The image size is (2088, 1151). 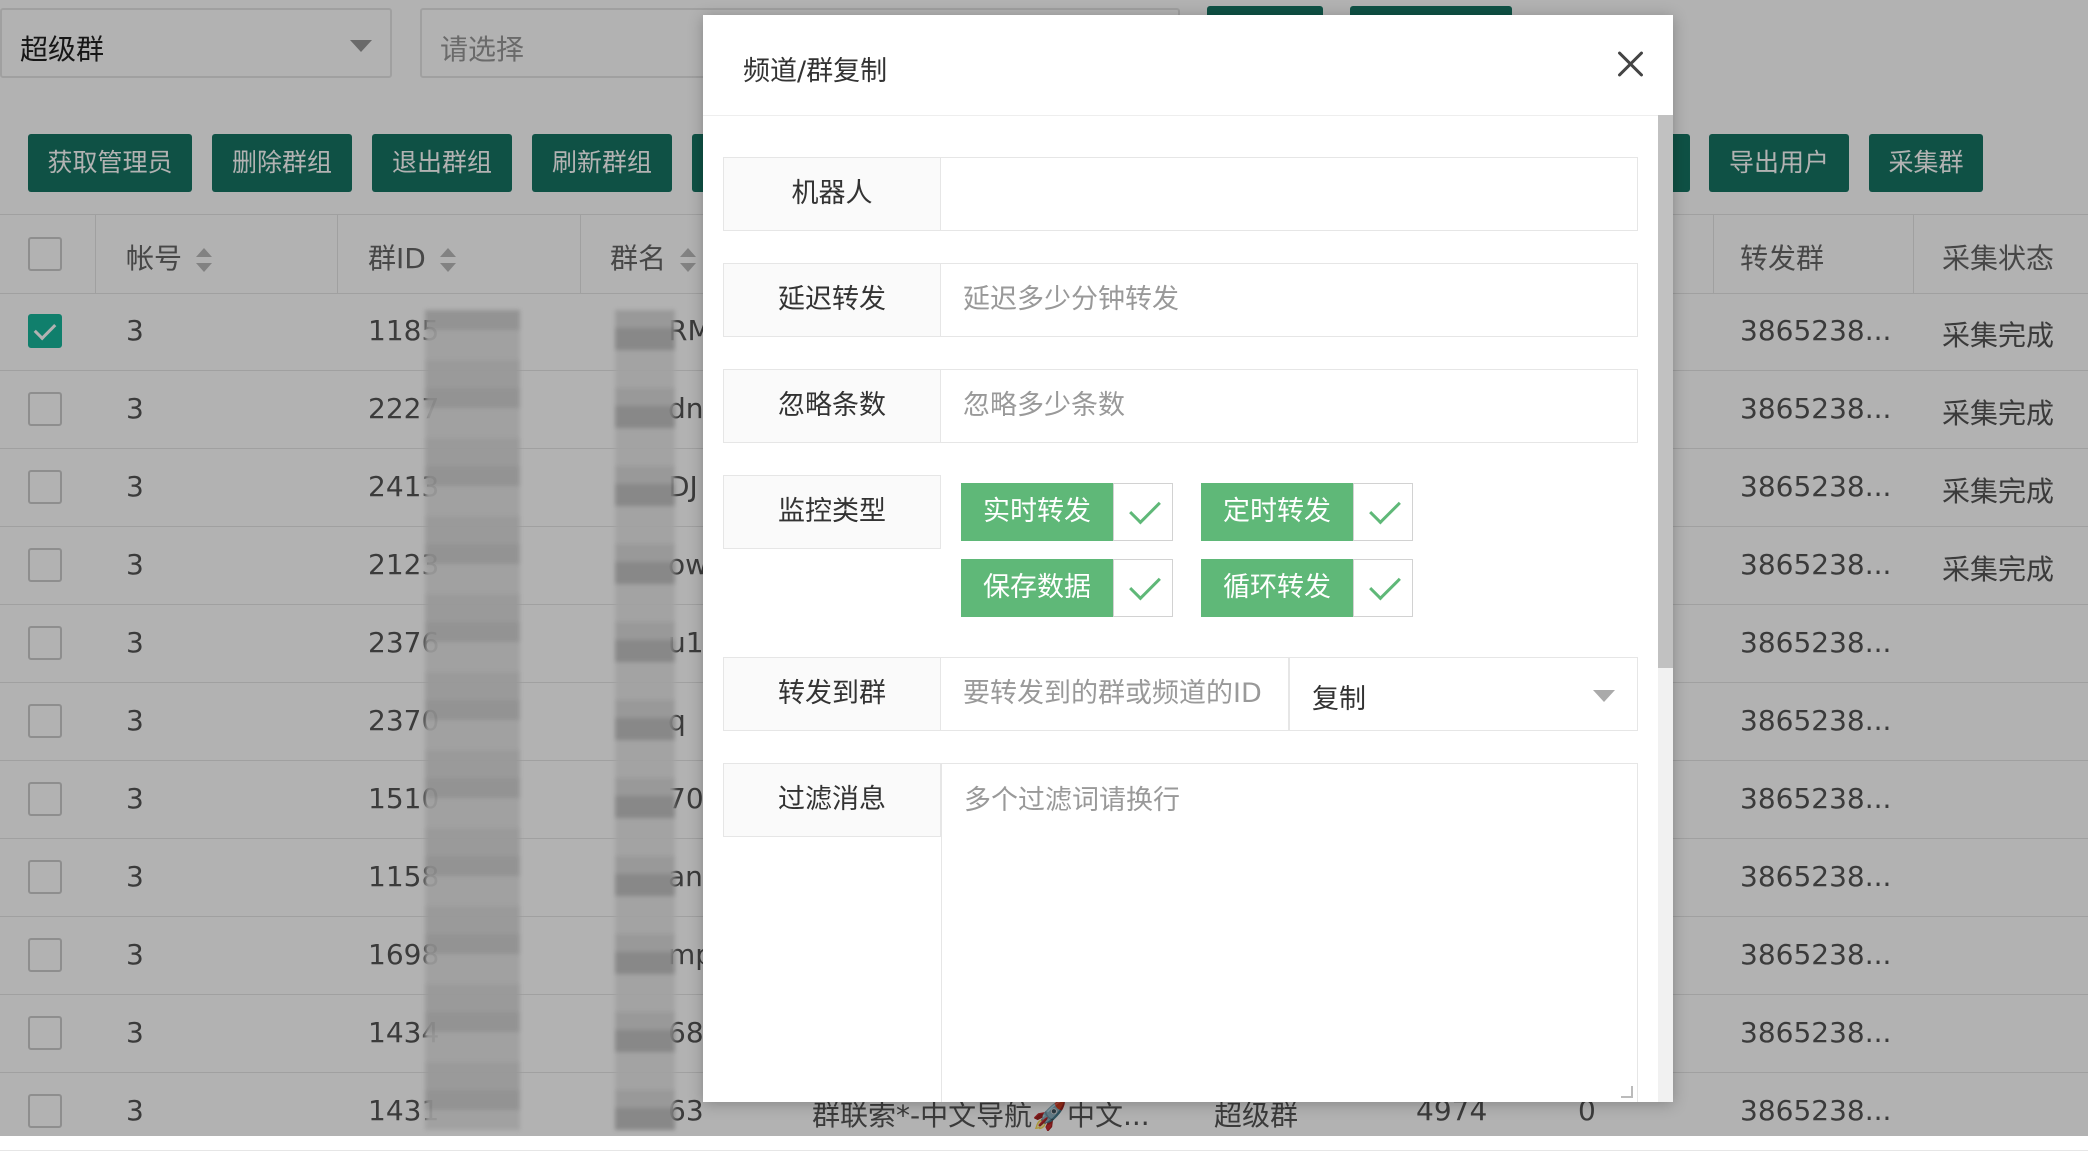 What do you see at coordinates (1037, 588) in the screenshot?
I see `checkbox-label: 保存数据` at bounding box center [1037, 588].